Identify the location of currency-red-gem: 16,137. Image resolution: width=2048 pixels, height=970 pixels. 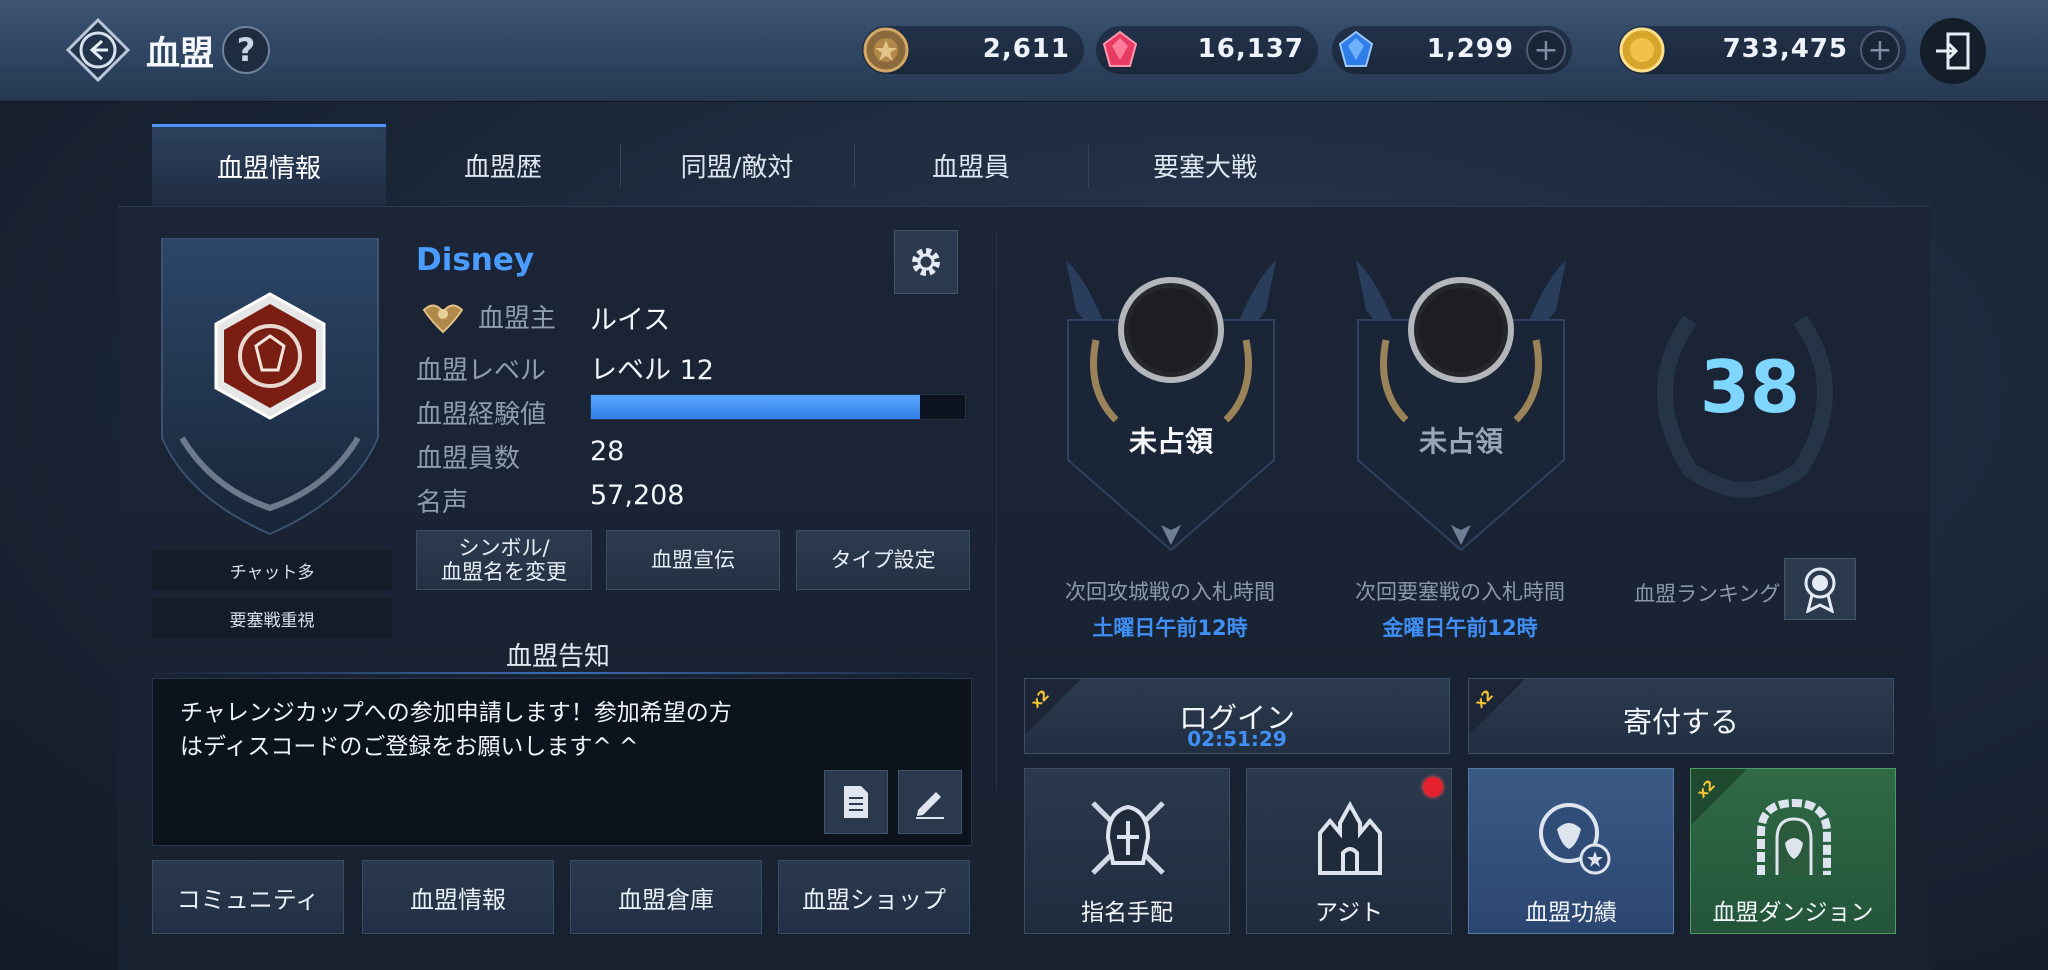
(1207, 50).